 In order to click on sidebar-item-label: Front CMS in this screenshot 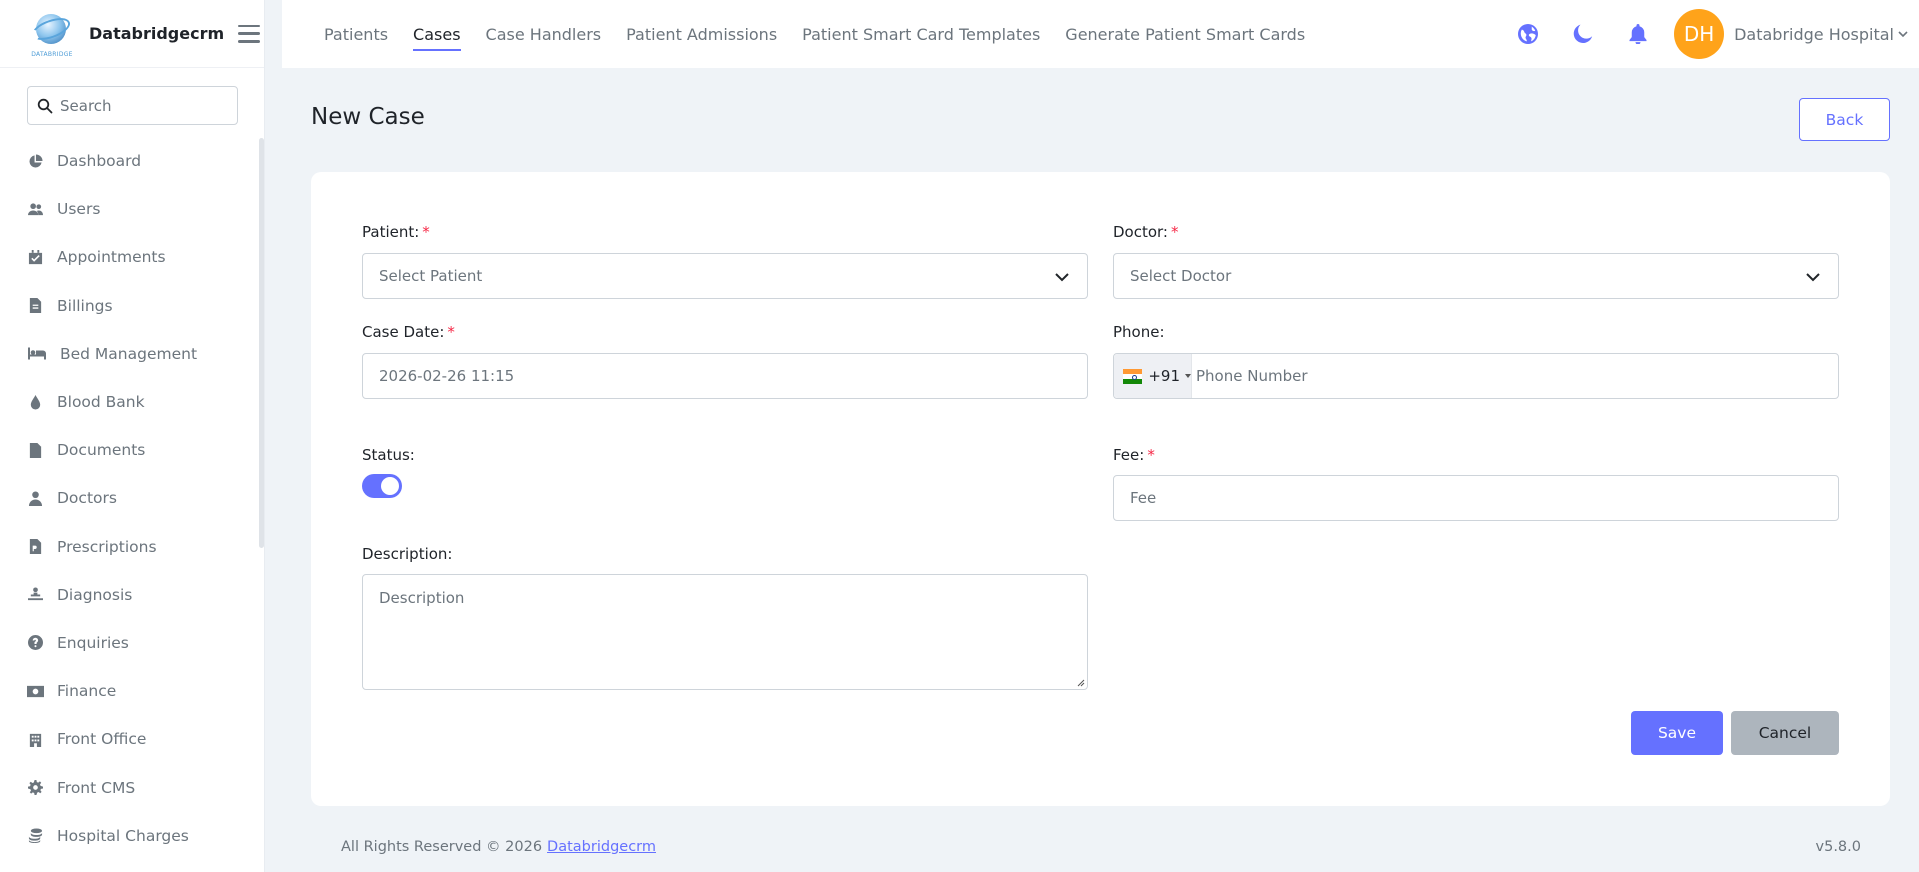, I will do `click(96, 787)`.